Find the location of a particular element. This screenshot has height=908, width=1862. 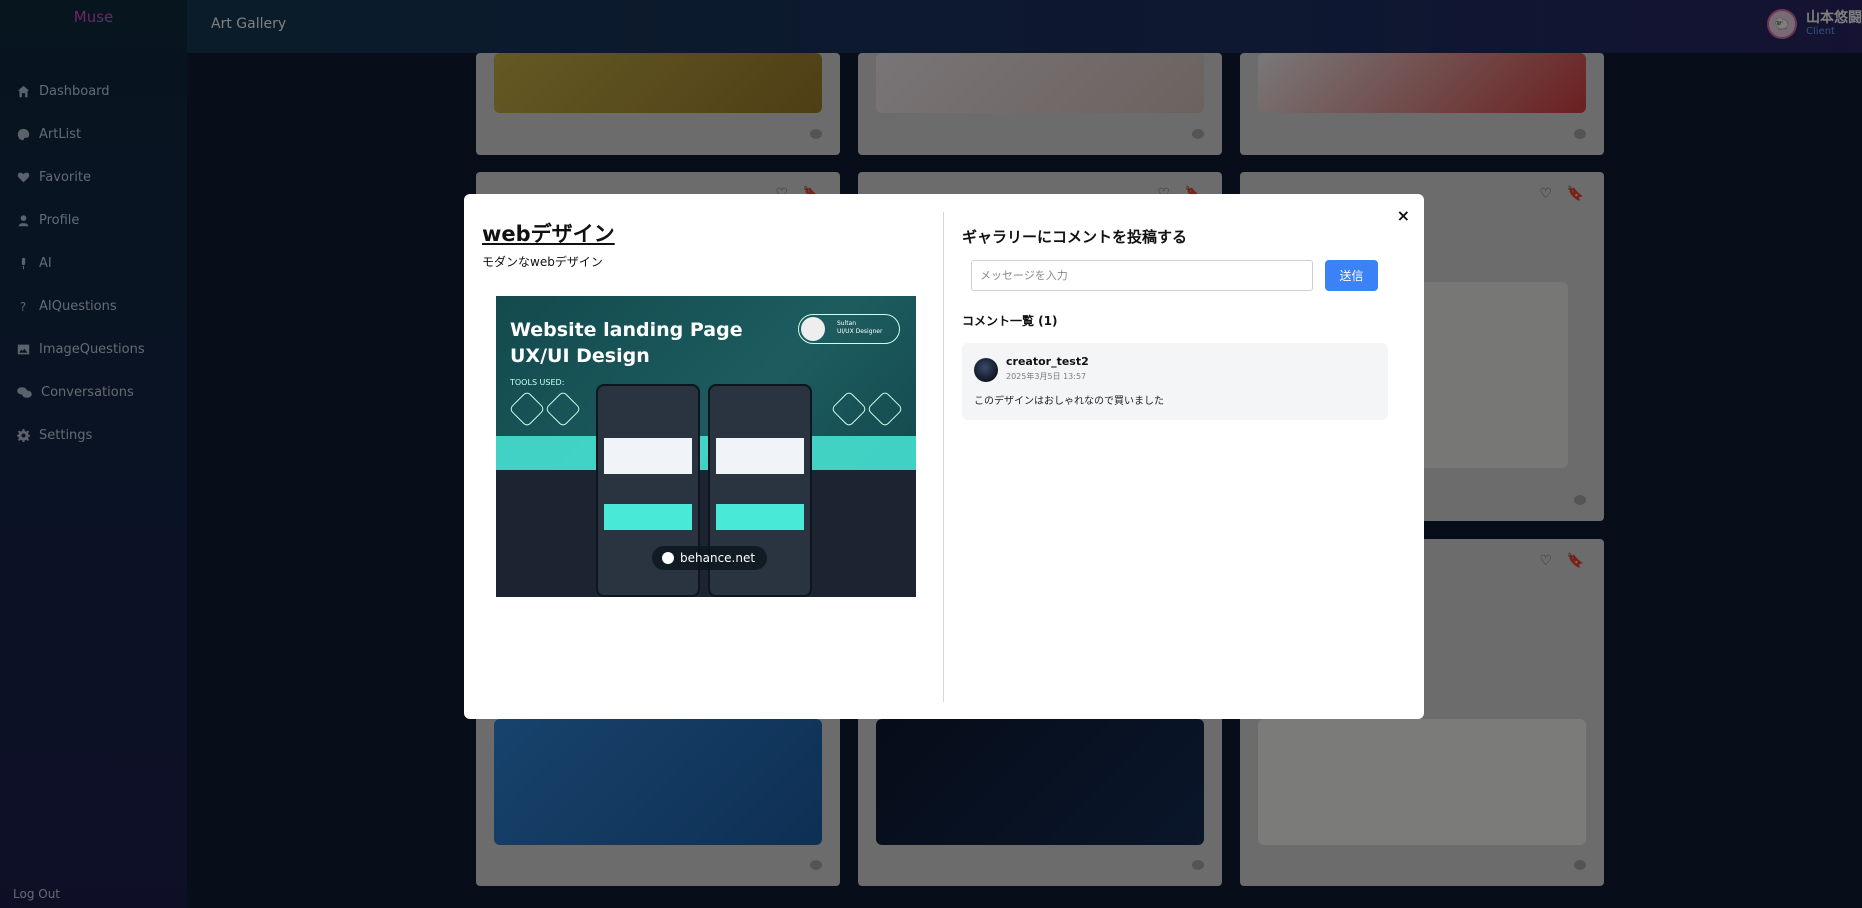

avatar is located at coordinates (986, 370).